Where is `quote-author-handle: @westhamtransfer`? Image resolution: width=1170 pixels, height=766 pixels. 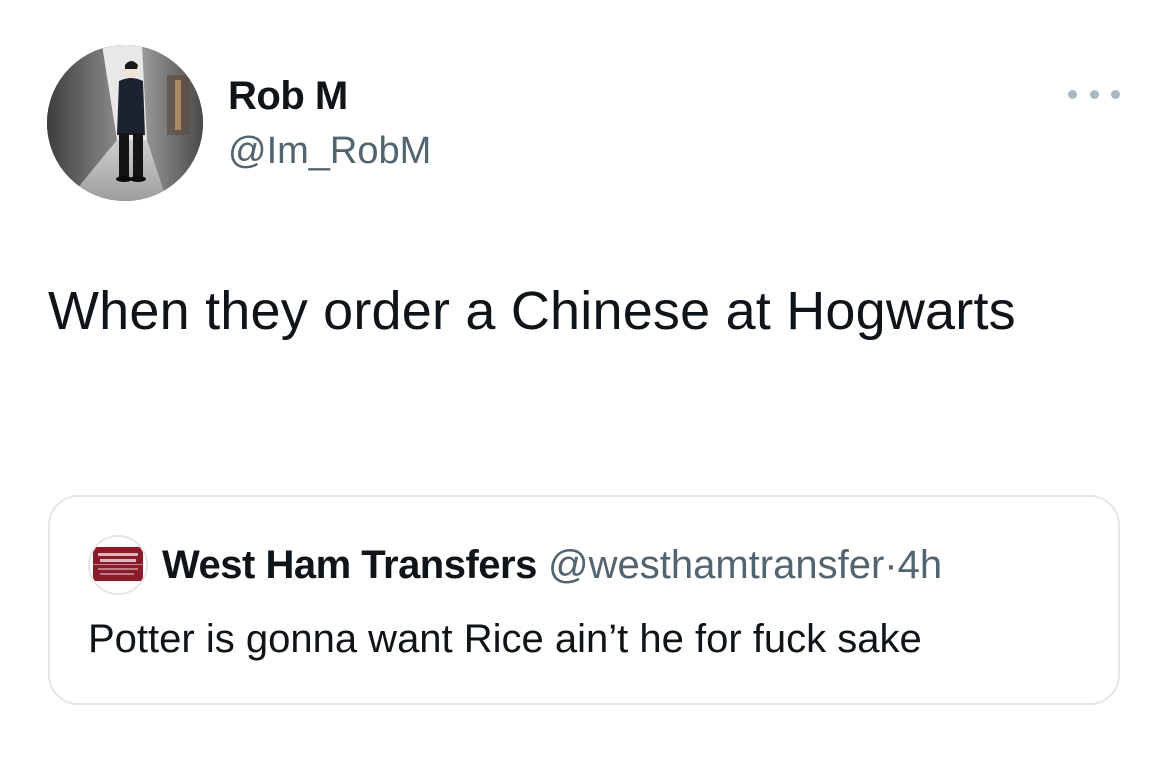
quote-author-handle: @westhamtransfer is located at coordinates (716, 565).